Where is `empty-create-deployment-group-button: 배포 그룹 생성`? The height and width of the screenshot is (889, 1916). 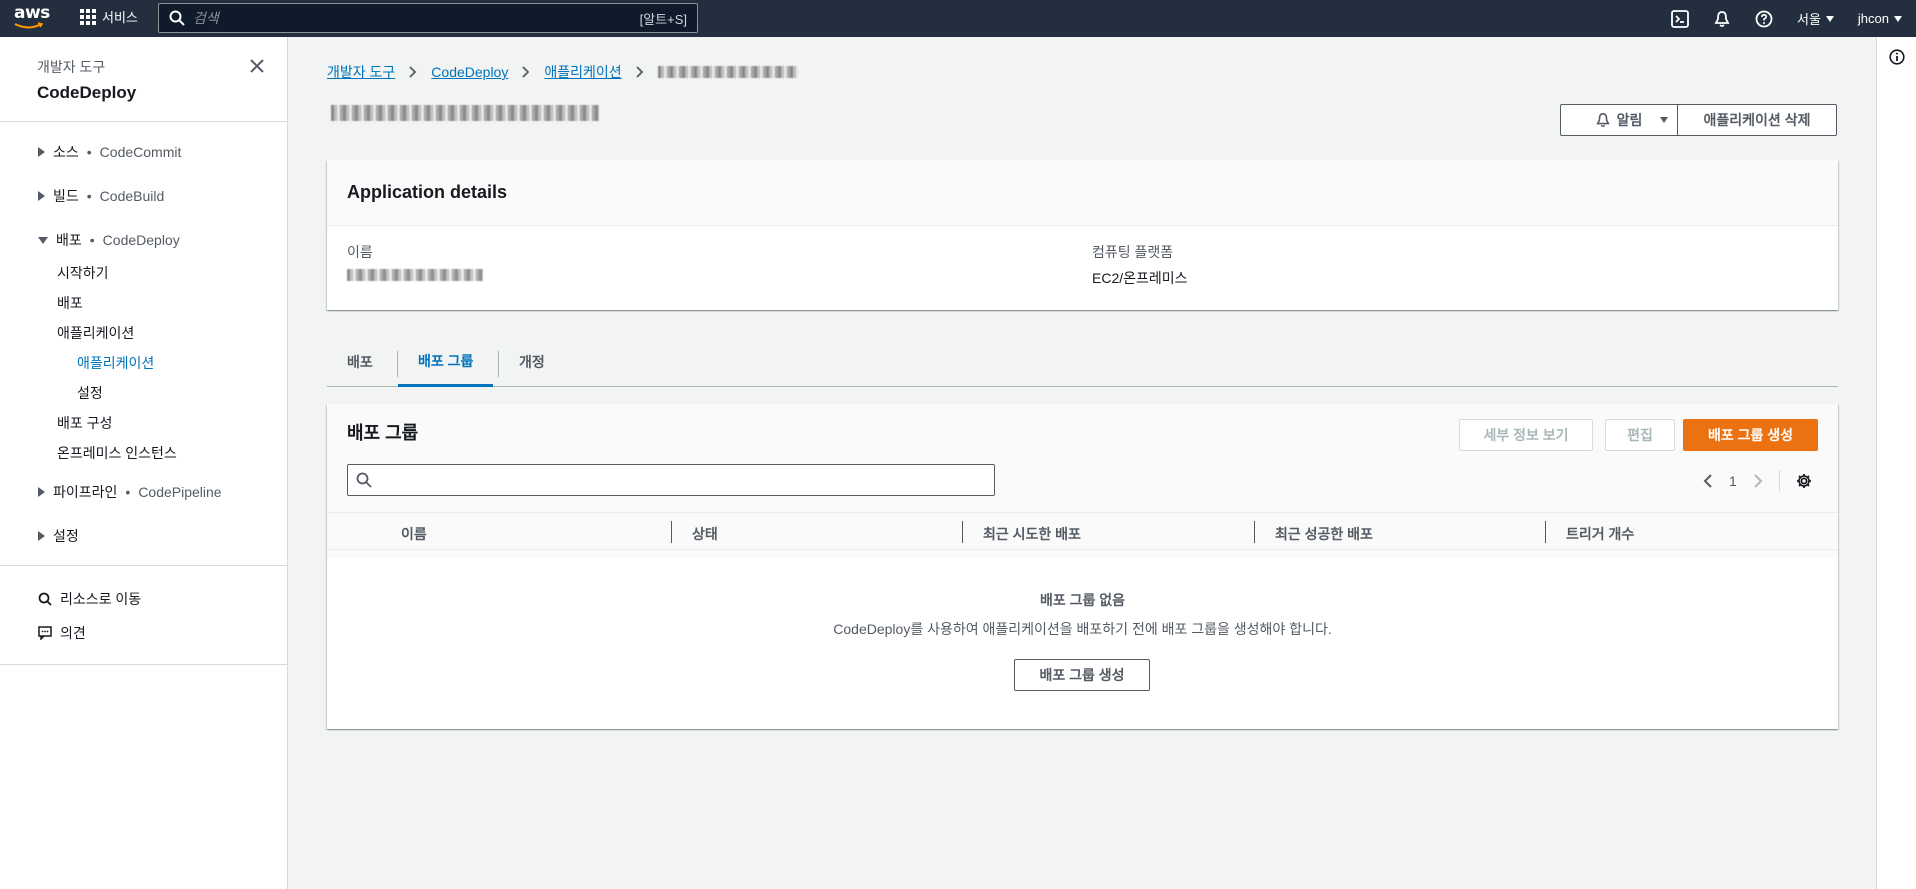 empty-create-deployment-group-button: 배포 그룹 생성 is located at coordinates (1082, 675).